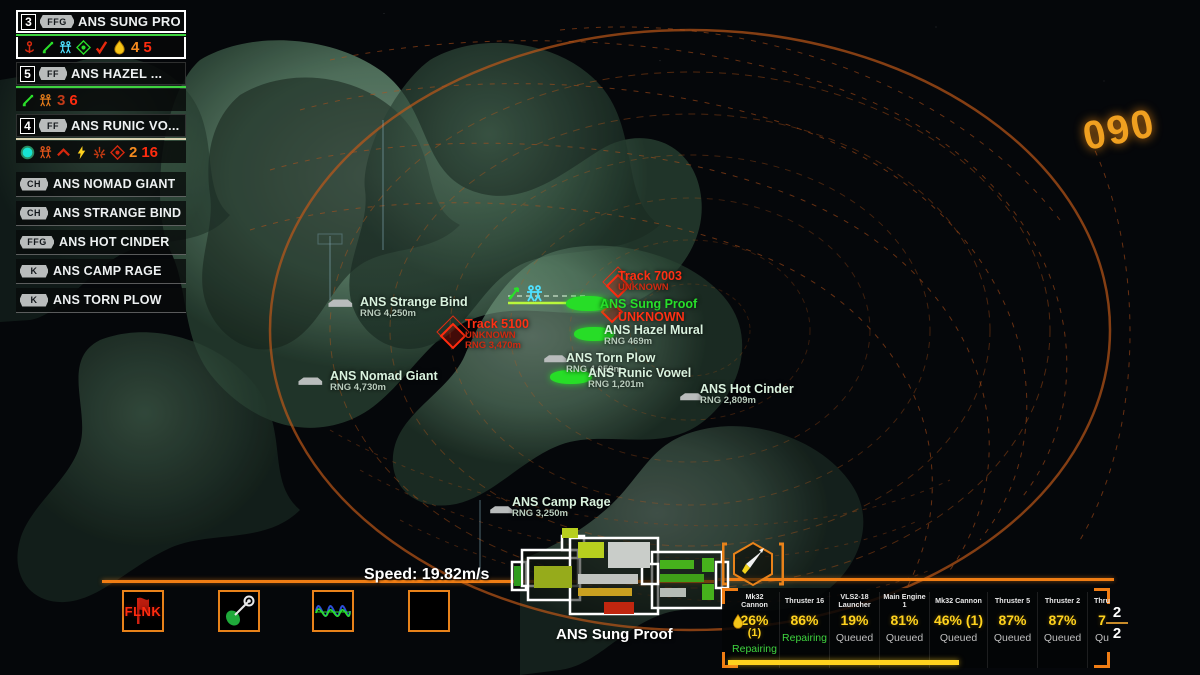 The image size is (1200, 675). Describe the element at coordinates (27, 125) in the screenshot. I see `unit-number-badge: 4` at that location.